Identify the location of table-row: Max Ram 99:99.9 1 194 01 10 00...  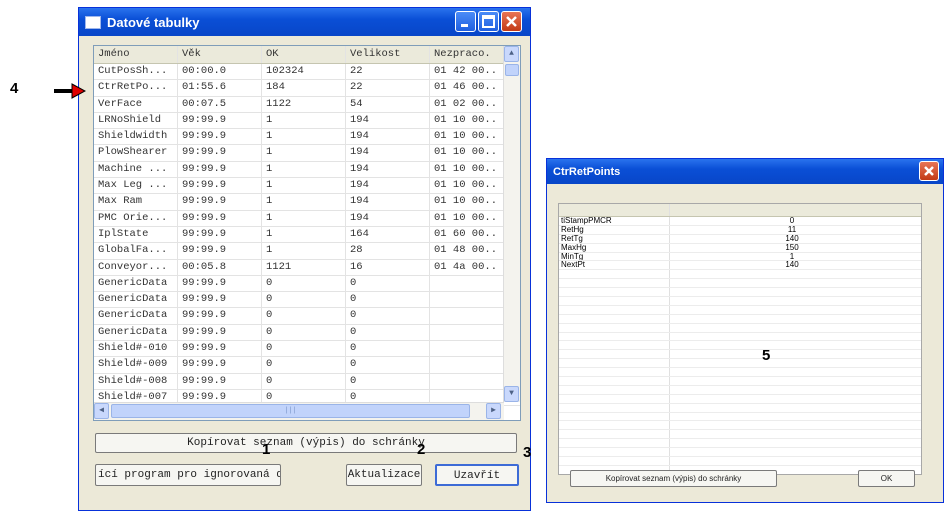
(307, 202).